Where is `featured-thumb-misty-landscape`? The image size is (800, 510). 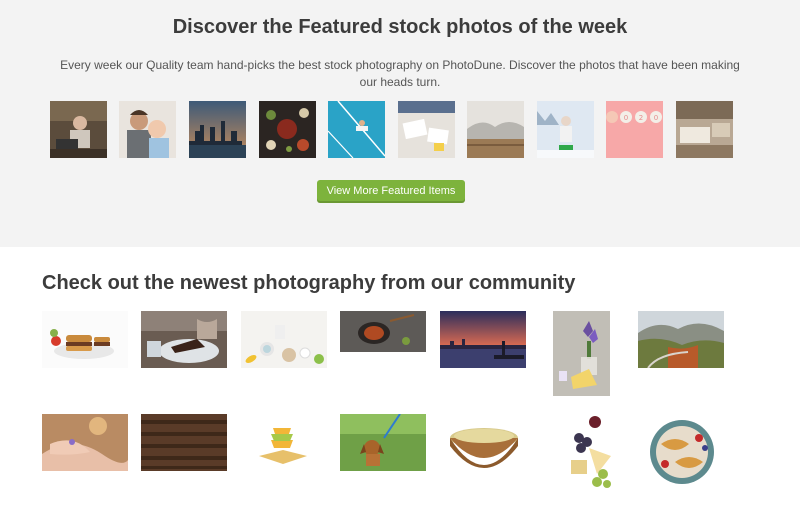 featured-thumb-misty-landscape is located at coordinates (495, 129).